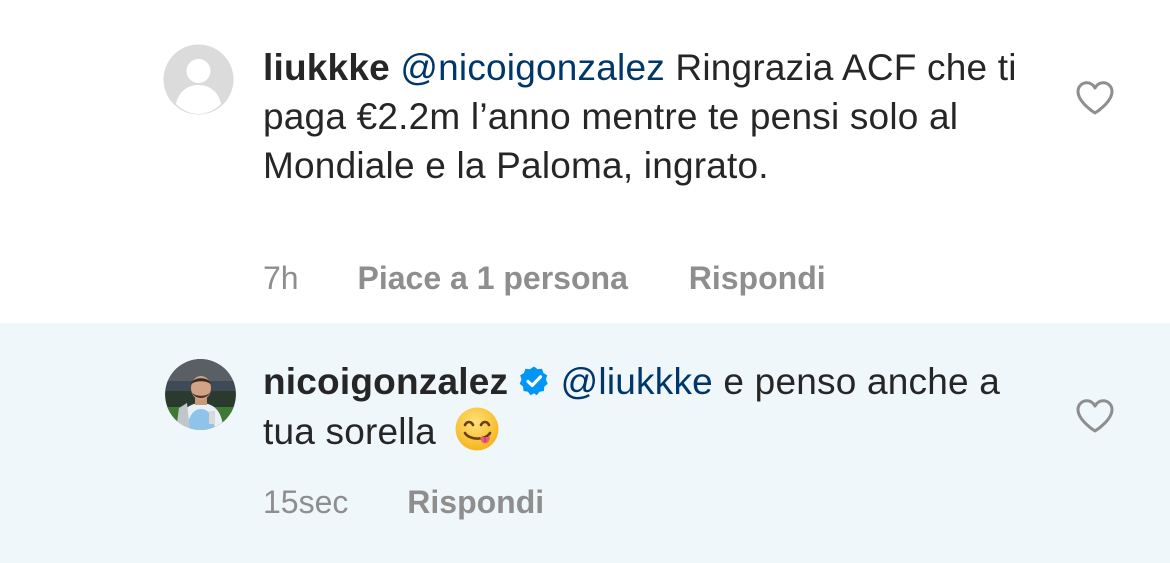 Image resolution: width=1170 pixels, height=563 pixels. What do you see at coordinates (326, 67) in the screenshot?
I see `comment-username: liukkke` at bounding box center [326, 67].